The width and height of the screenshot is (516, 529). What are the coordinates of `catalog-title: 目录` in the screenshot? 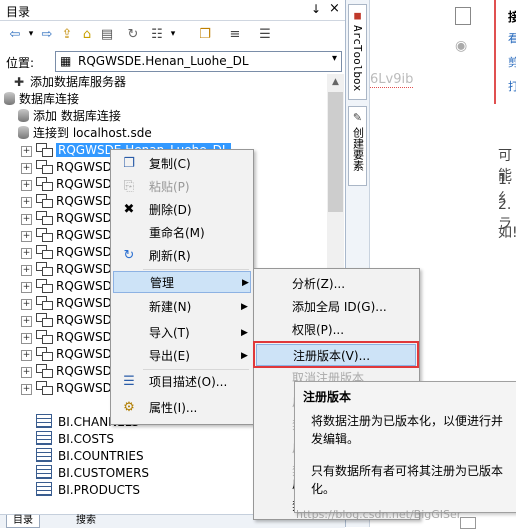 It's located at (18, 12).